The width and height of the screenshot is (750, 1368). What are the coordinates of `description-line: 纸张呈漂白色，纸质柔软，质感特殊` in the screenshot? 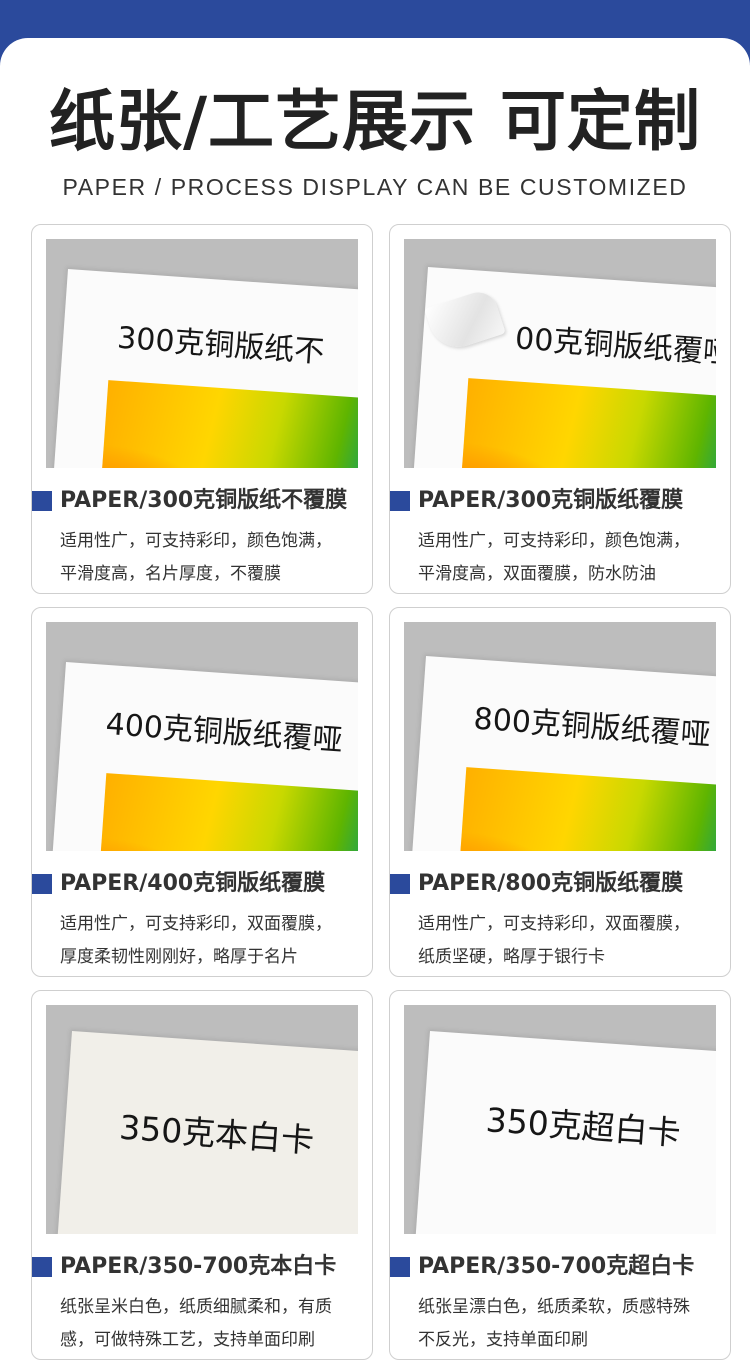 It's located at (554, 1307).